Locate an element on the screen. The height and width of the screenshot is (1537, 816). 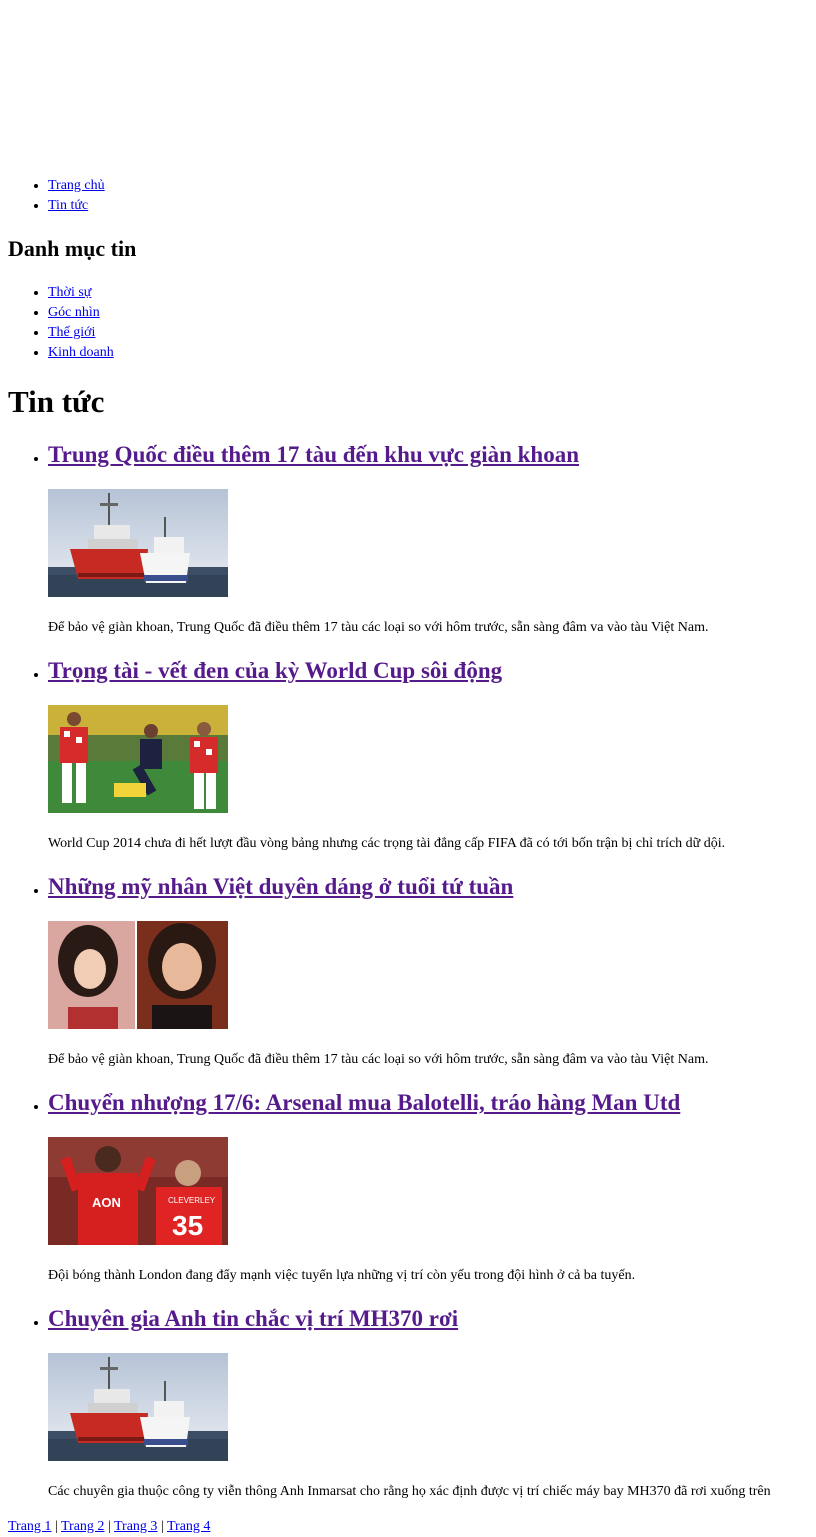
article-thumbnail-football is located at coordinates (138, 759).